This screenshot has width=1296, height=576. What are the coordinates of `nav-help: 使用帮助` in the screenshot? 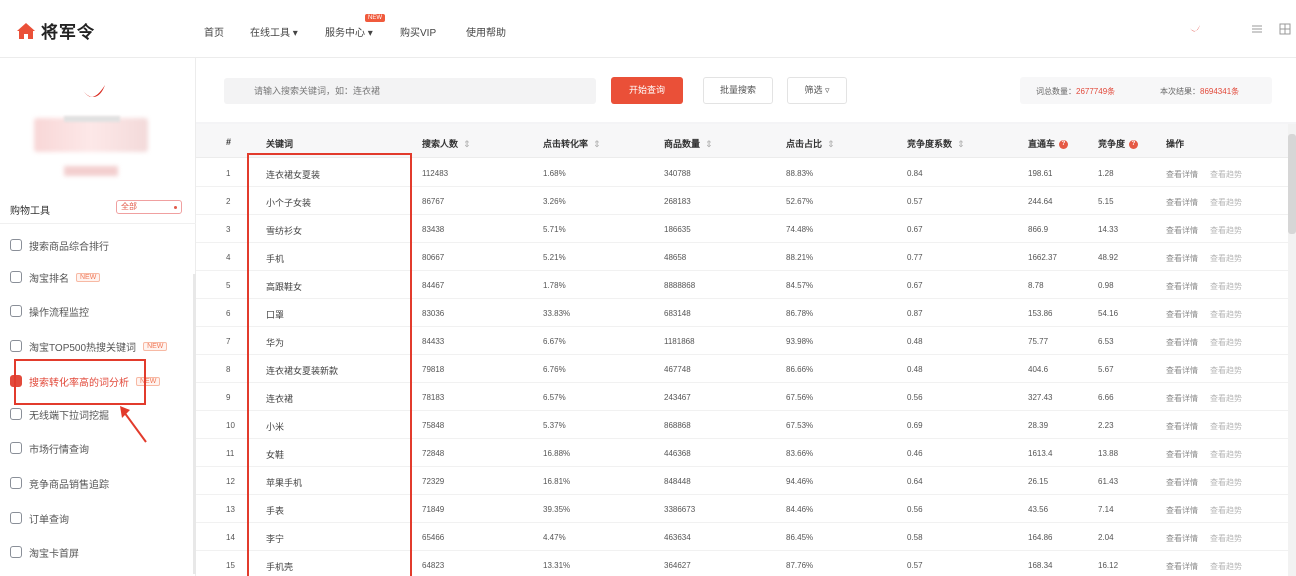 It's located at (486, 31).